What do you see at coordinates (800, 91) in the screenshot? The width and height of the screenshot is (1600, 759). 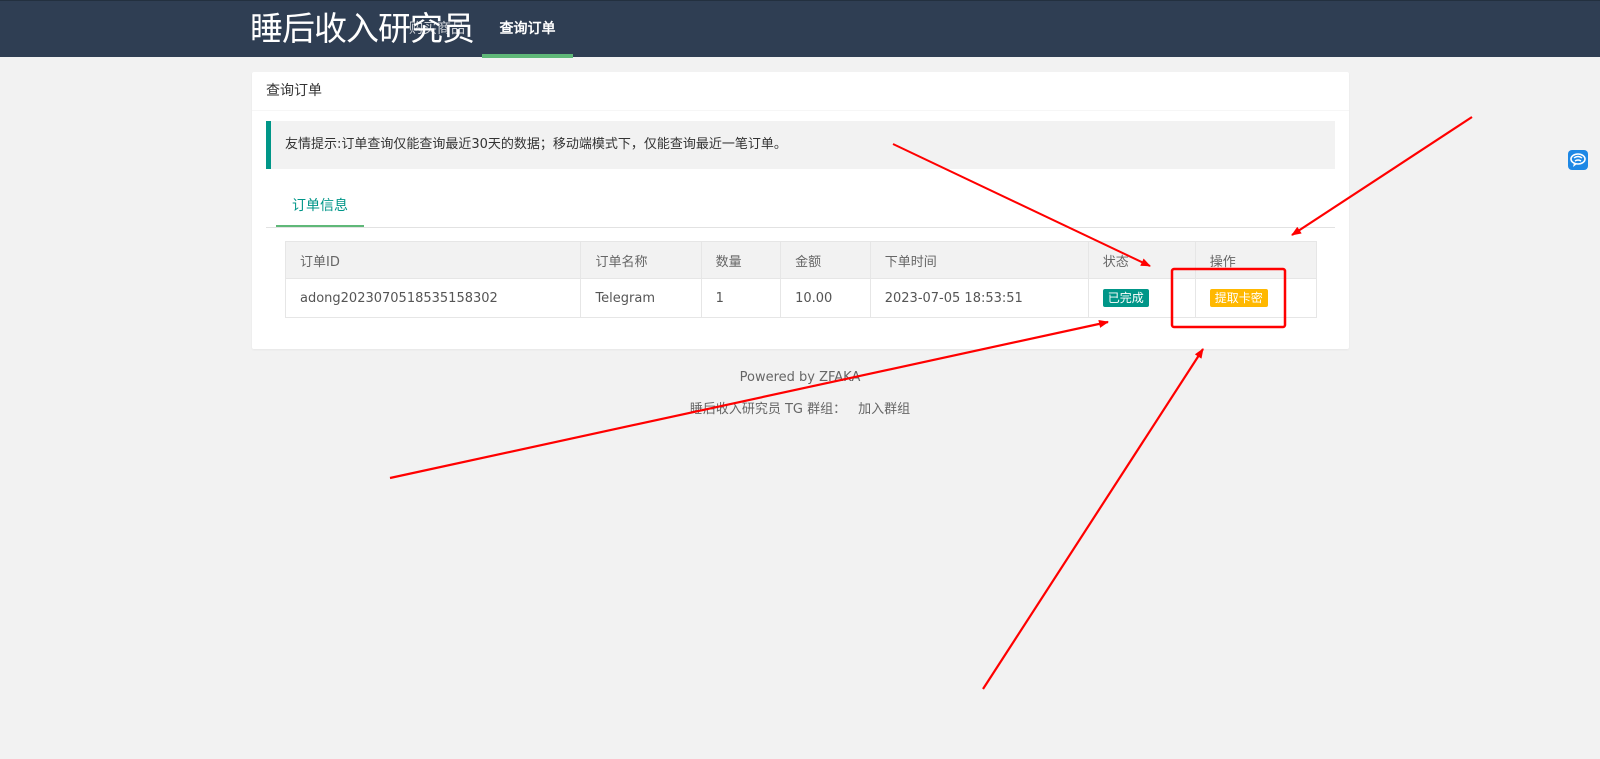 I see `card-title: 查询订单` at bounding box center [800, 91].